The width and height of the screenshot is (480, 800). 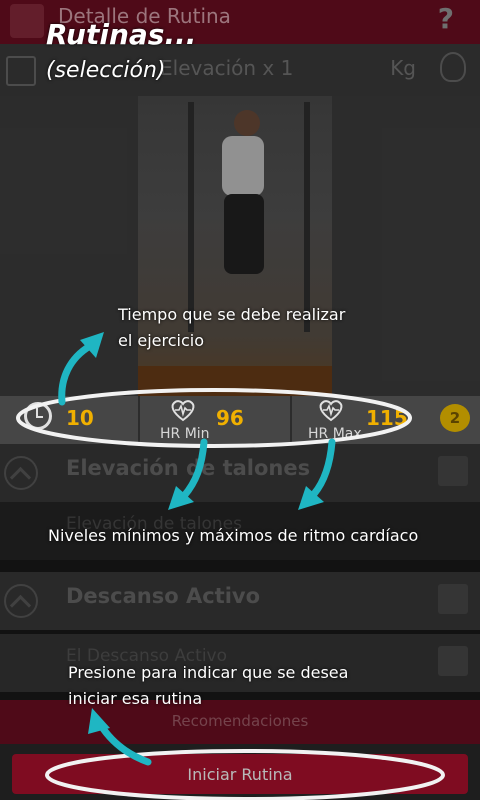 I want to click on list-item-label: Descanso Activo, so click(x=163, y=596).